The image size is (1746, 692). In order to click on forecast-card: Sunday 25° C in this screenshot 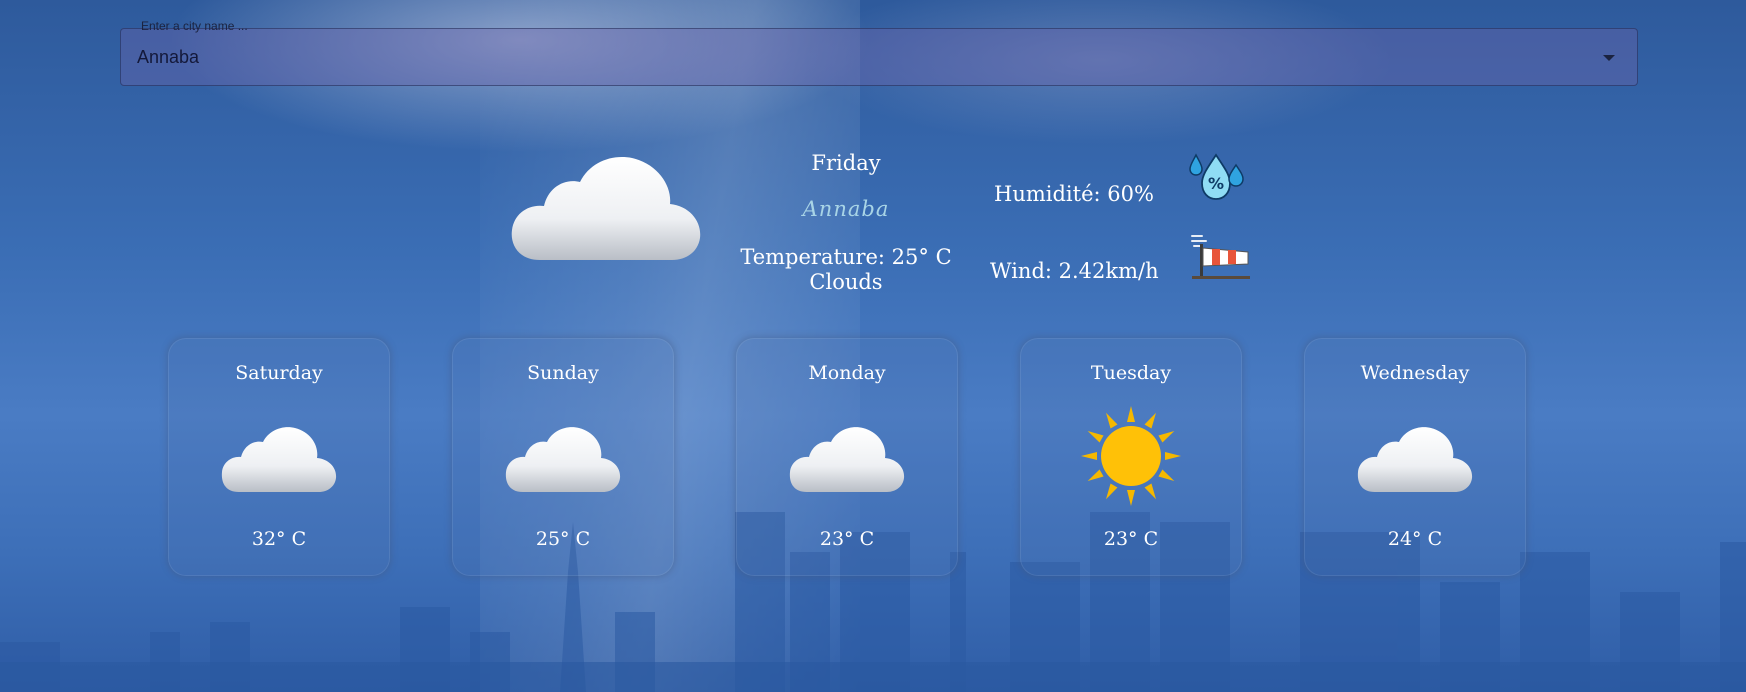, I will do `click(563, 457)`.